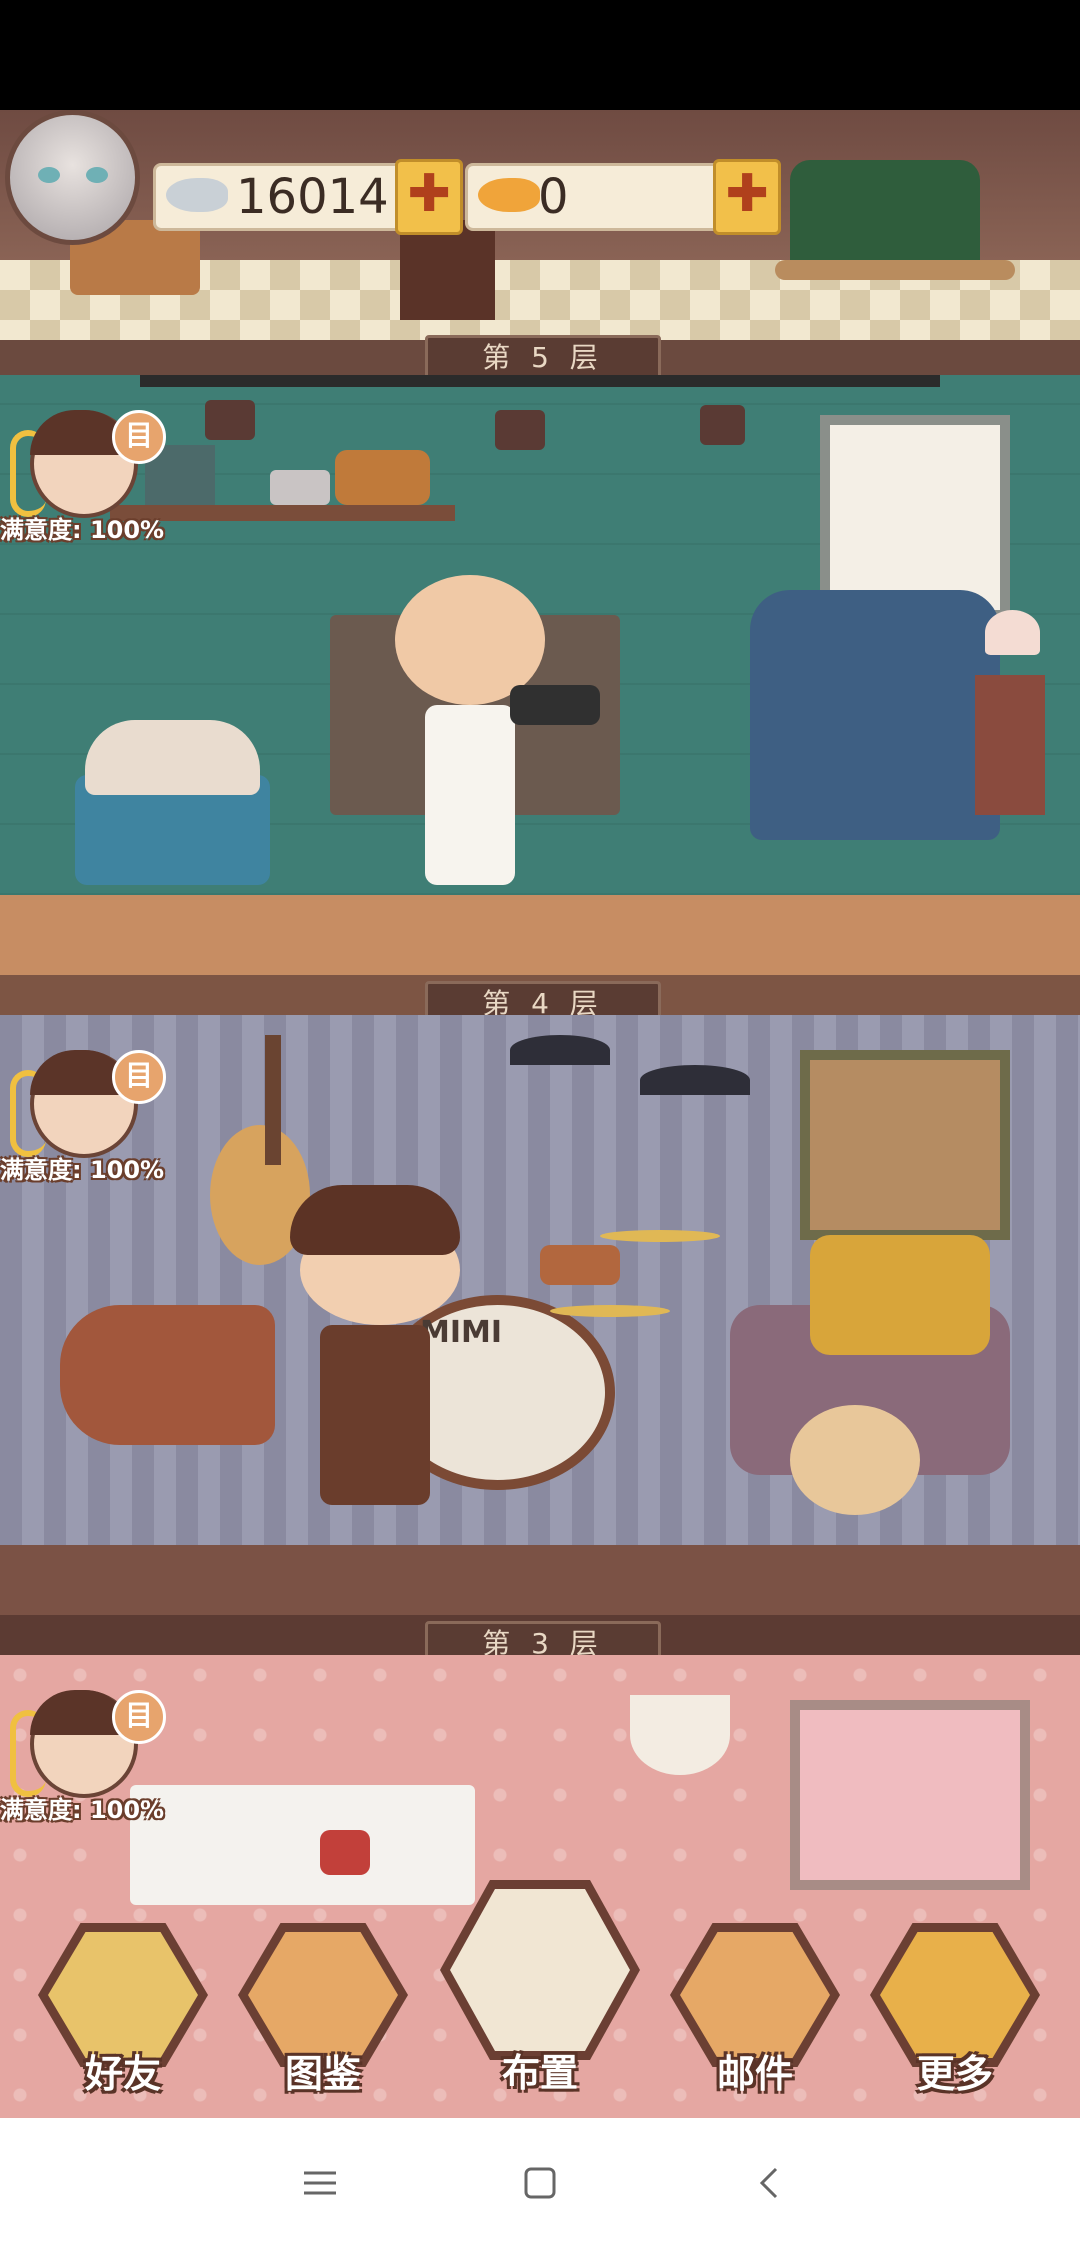 The image size is (1080, 2248). I want to click on drum-brand-text: MIMI, so click(461, 1332).